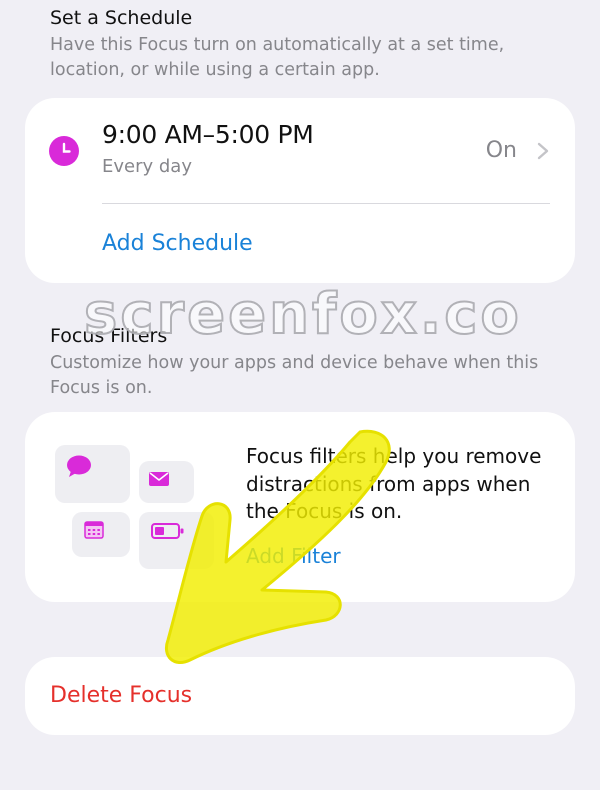  Describe the element at coordinates (300, 696) in the screenshot. I see `delete-focus-button: Delete Focus` at that location.